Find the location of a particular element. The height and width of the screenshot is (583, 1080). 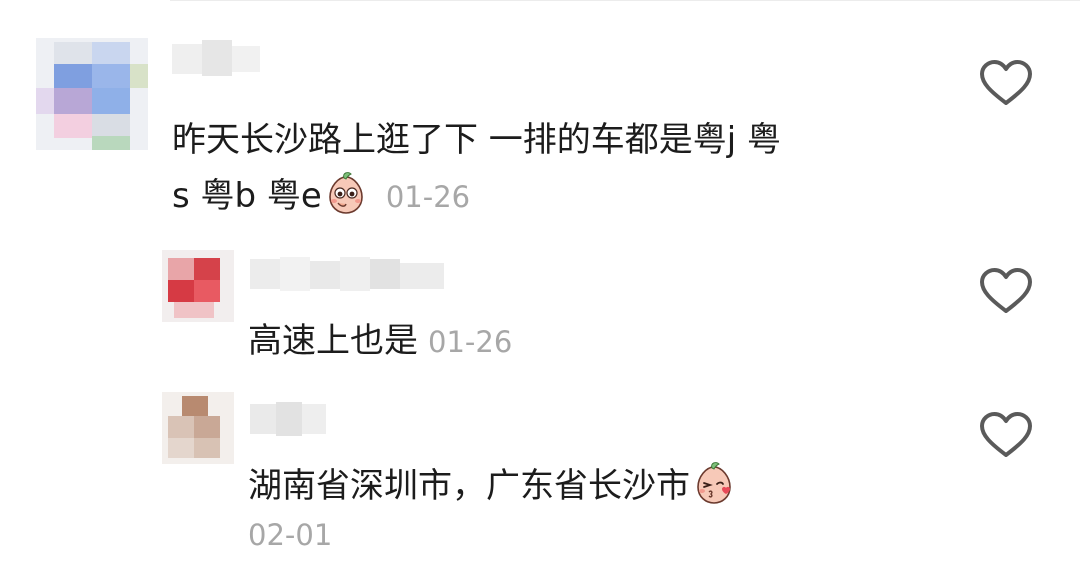

comment-text-line2-row: s 粤b 粤e 01-26 is located at coordinates (321, 196).